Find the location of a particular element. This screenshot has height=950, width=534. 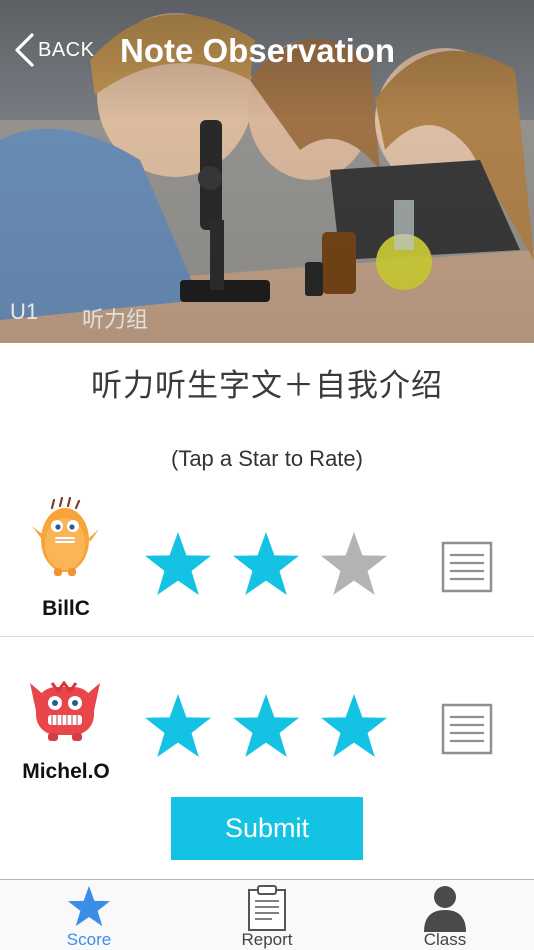

red-monster-avatar is located at coordinates (65, 710).